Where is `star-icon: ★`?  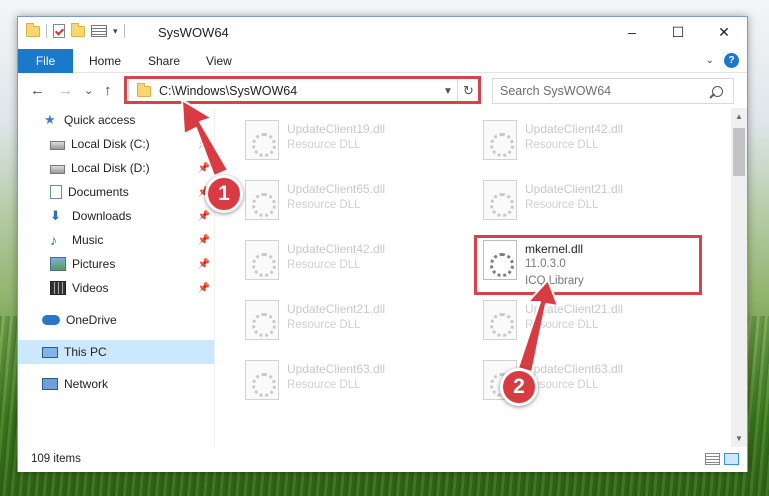 star-icon: ★ is located at coordinates (50, 119).